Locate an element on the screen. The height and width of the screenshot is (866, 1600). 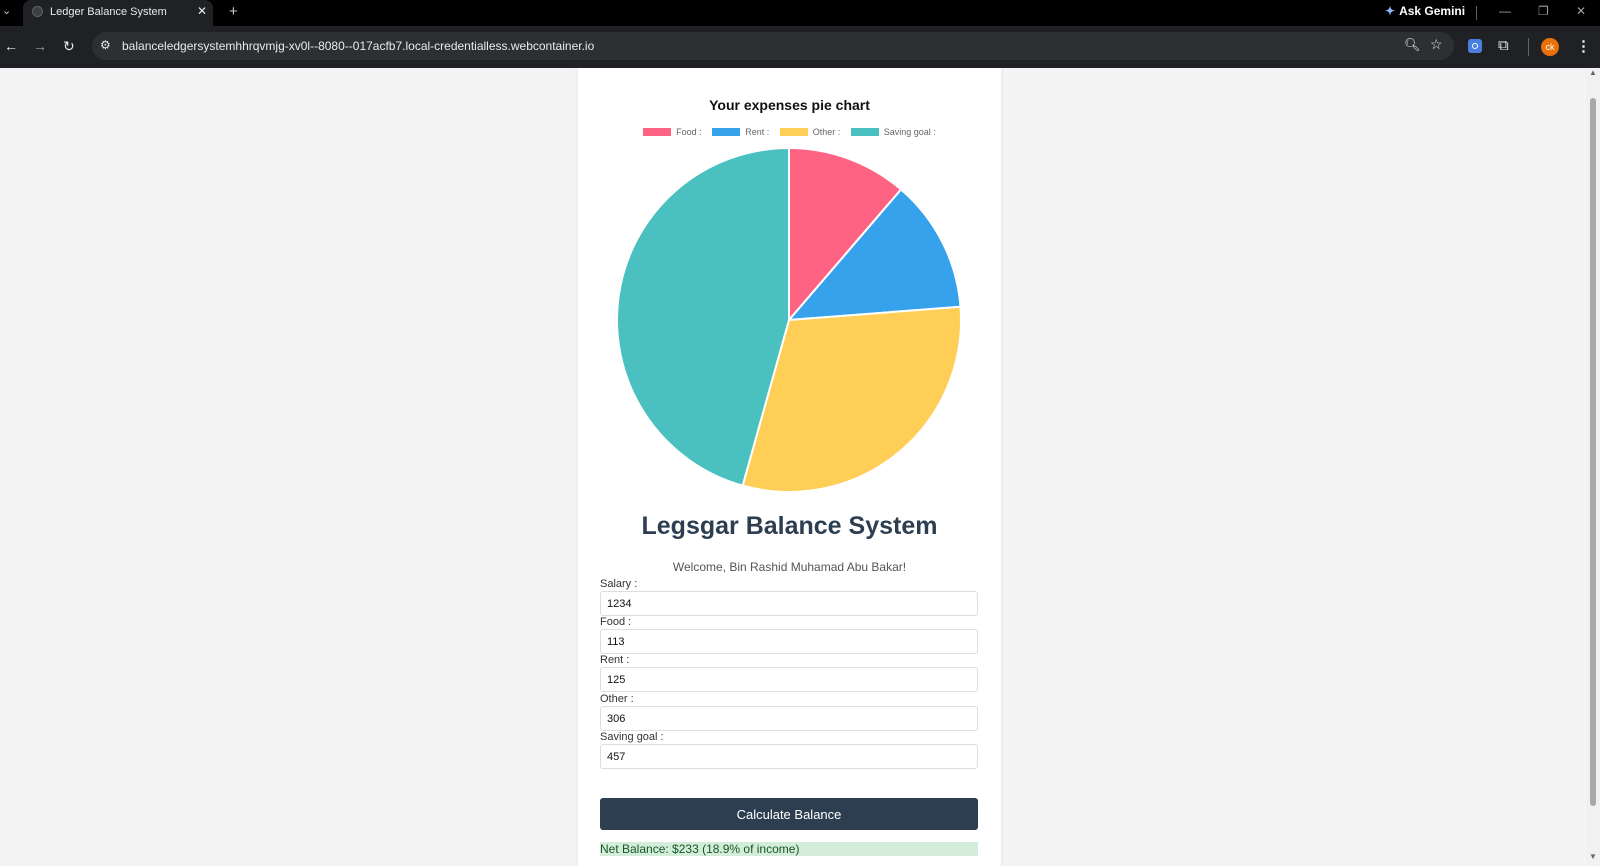
tab-search-chevron-icon: ⌄ is located at coordinates (6, 10).